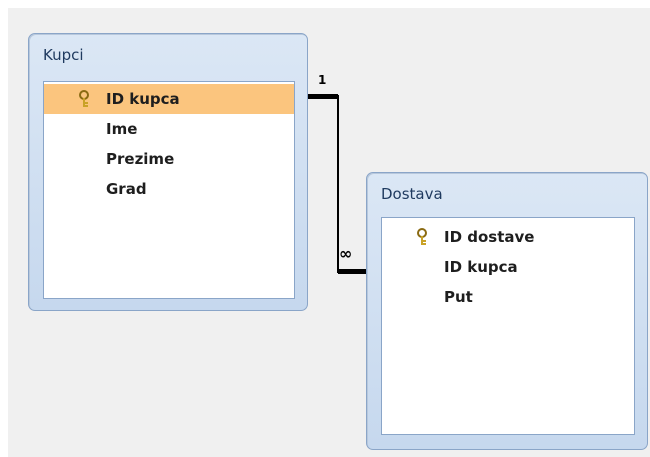  I want to click on field-label: Prezime, so click(140, 159).